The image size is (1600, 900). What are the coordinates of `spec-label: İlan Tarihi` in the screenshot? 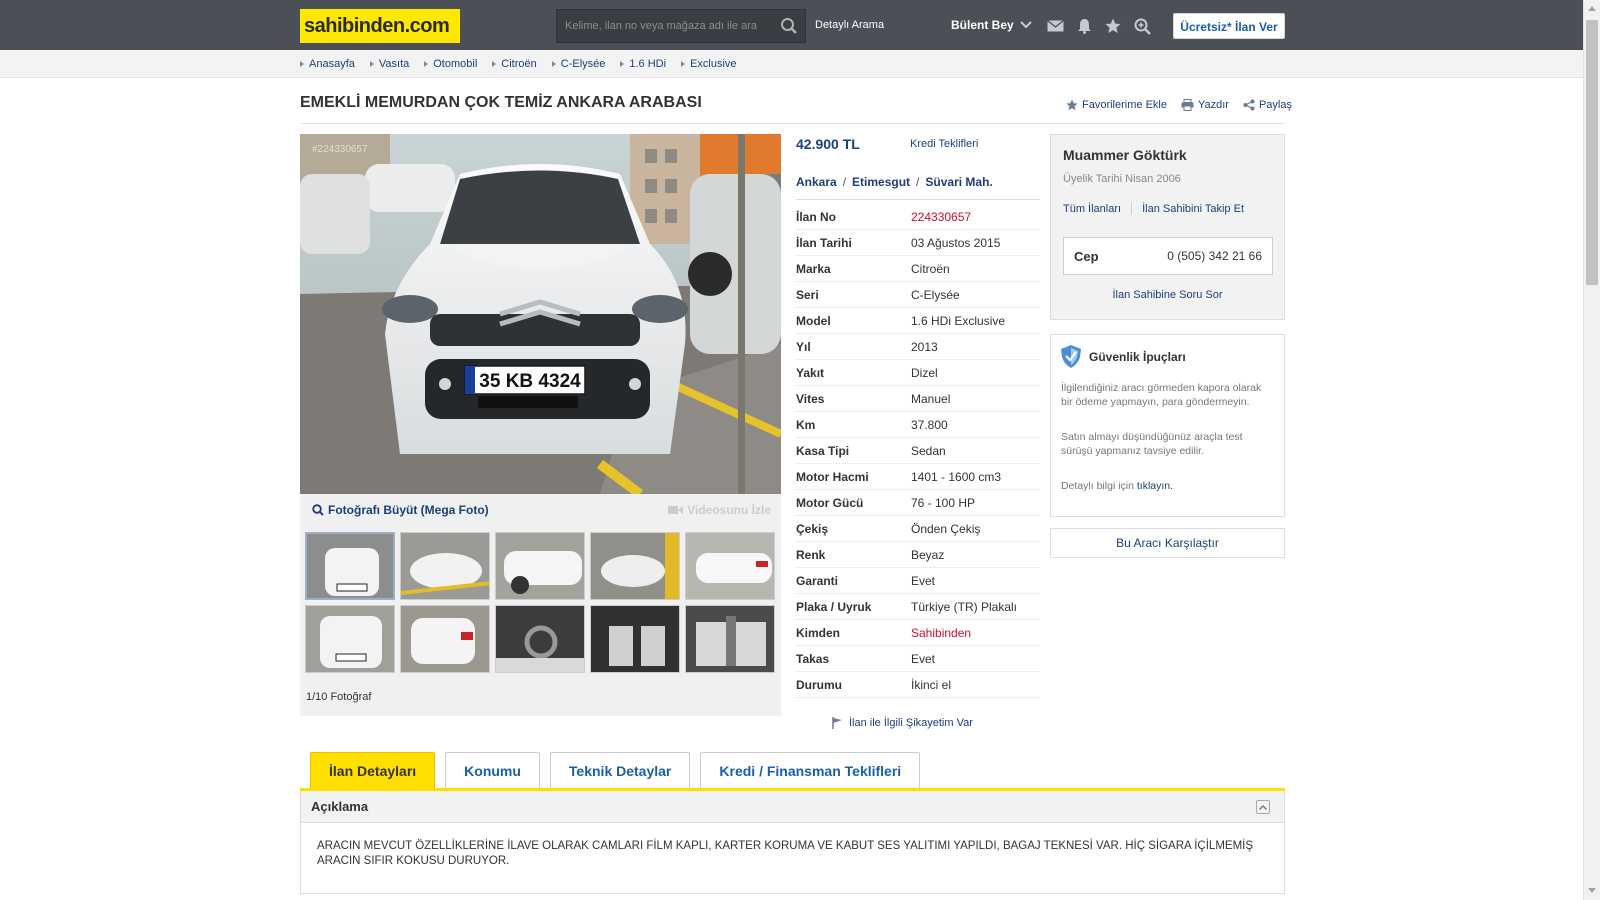 It's located at (824, 242).